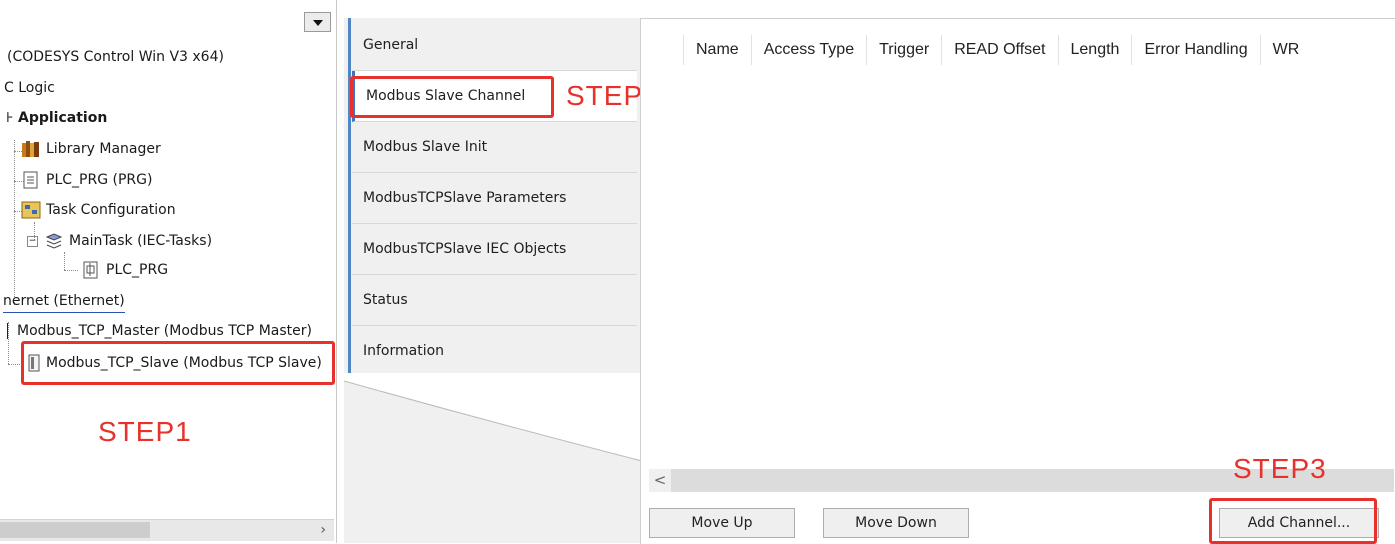 Image resolution: width=1395 pixels, height=544 pixels. Describe the element at coordinates (718, 50) in the screenshot. I see `column-header-name: Name` at that location.